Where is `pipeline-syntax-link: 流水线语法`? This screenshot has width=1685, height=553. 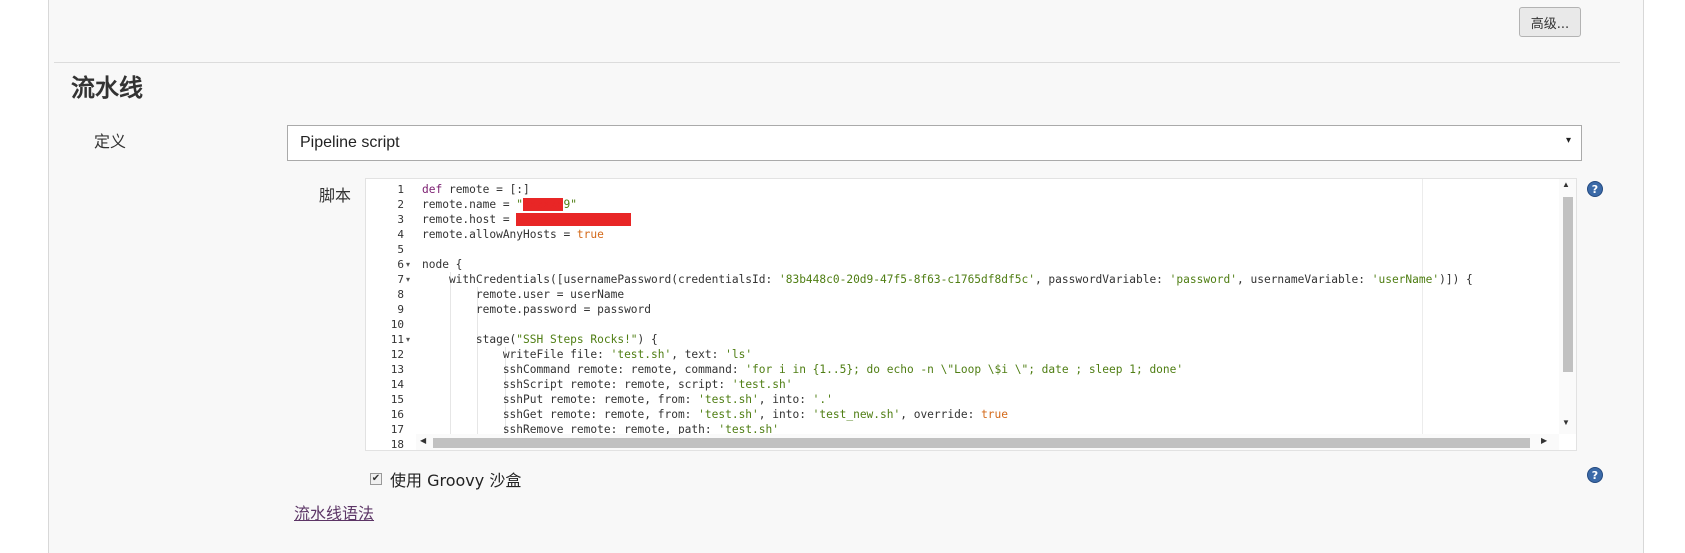
pipeline-syntax-link: 流水线语法 is located at coordinates (334, 512).